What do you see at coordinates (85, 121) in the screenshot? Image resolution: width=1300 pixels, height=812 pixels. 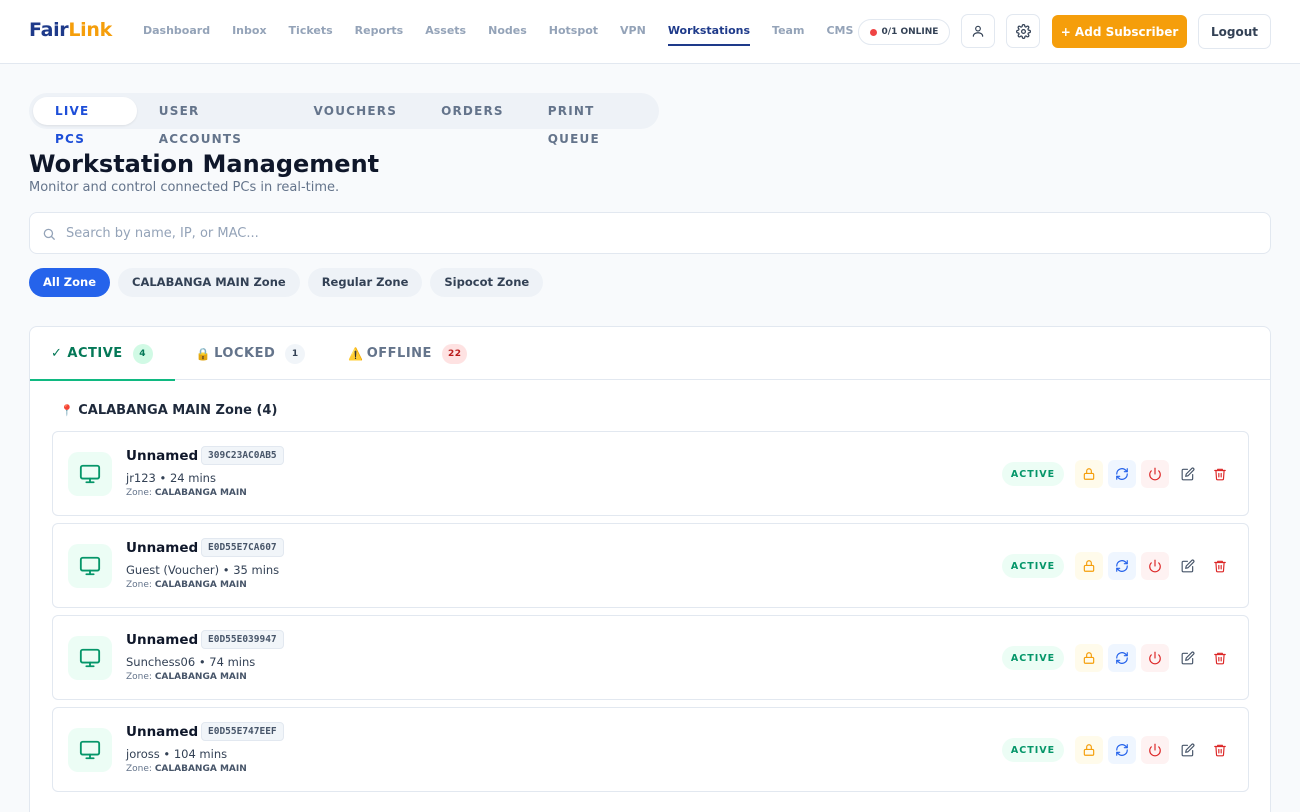 I see `tab-live-pcs: LIVE PCS` at bounding box center [85, 121].